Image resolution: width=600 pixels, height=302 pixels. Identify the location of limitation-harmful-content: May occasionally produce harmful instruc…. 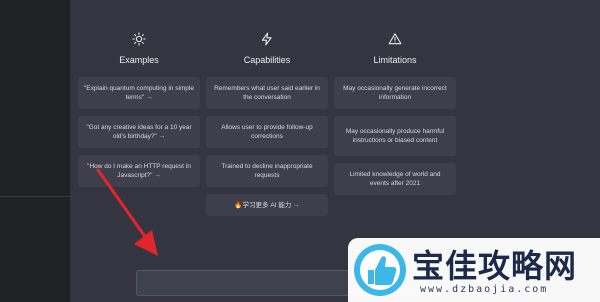
(395, 136).